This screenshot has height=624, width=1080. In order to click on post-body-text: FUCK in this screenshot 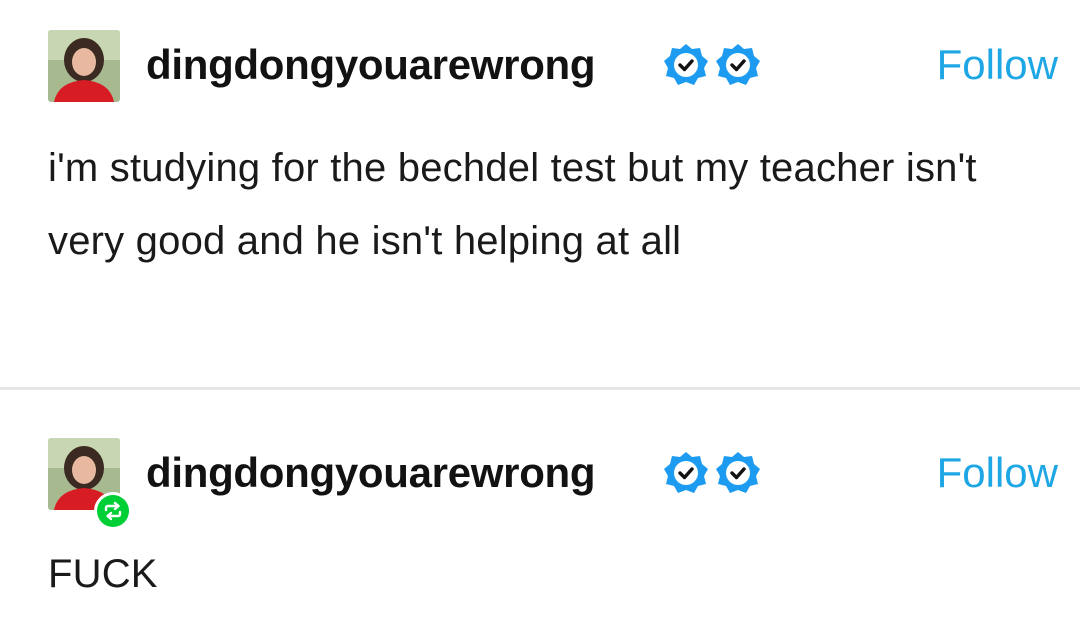, I will do `click(103, 574)`.